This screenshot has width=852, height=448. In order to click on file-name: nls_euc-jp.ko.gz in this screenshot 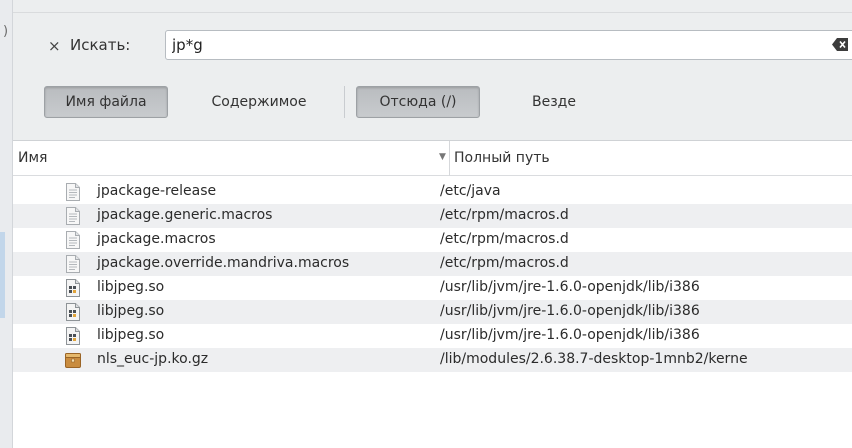, I will do `click(153, 359)`.